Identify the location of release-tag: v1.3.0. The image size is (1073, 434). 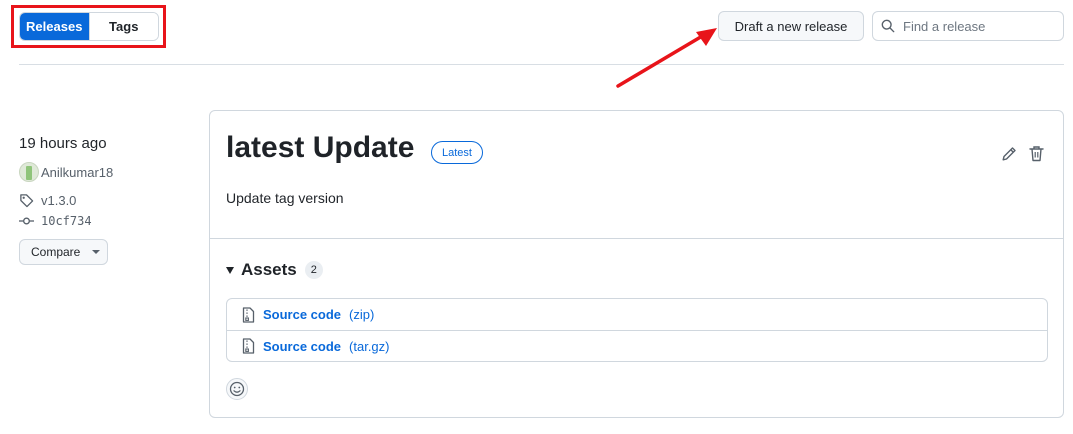
(47, 200).